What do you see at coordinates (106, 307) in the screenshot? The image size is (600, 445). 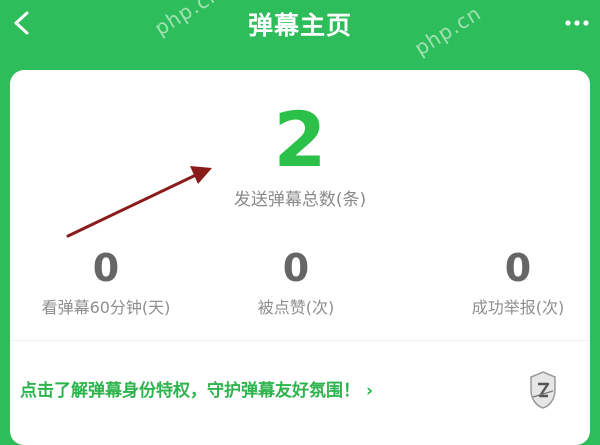 I see `stat-label: 看弹幕60分钟(天)` at bounding box center [106, 307].